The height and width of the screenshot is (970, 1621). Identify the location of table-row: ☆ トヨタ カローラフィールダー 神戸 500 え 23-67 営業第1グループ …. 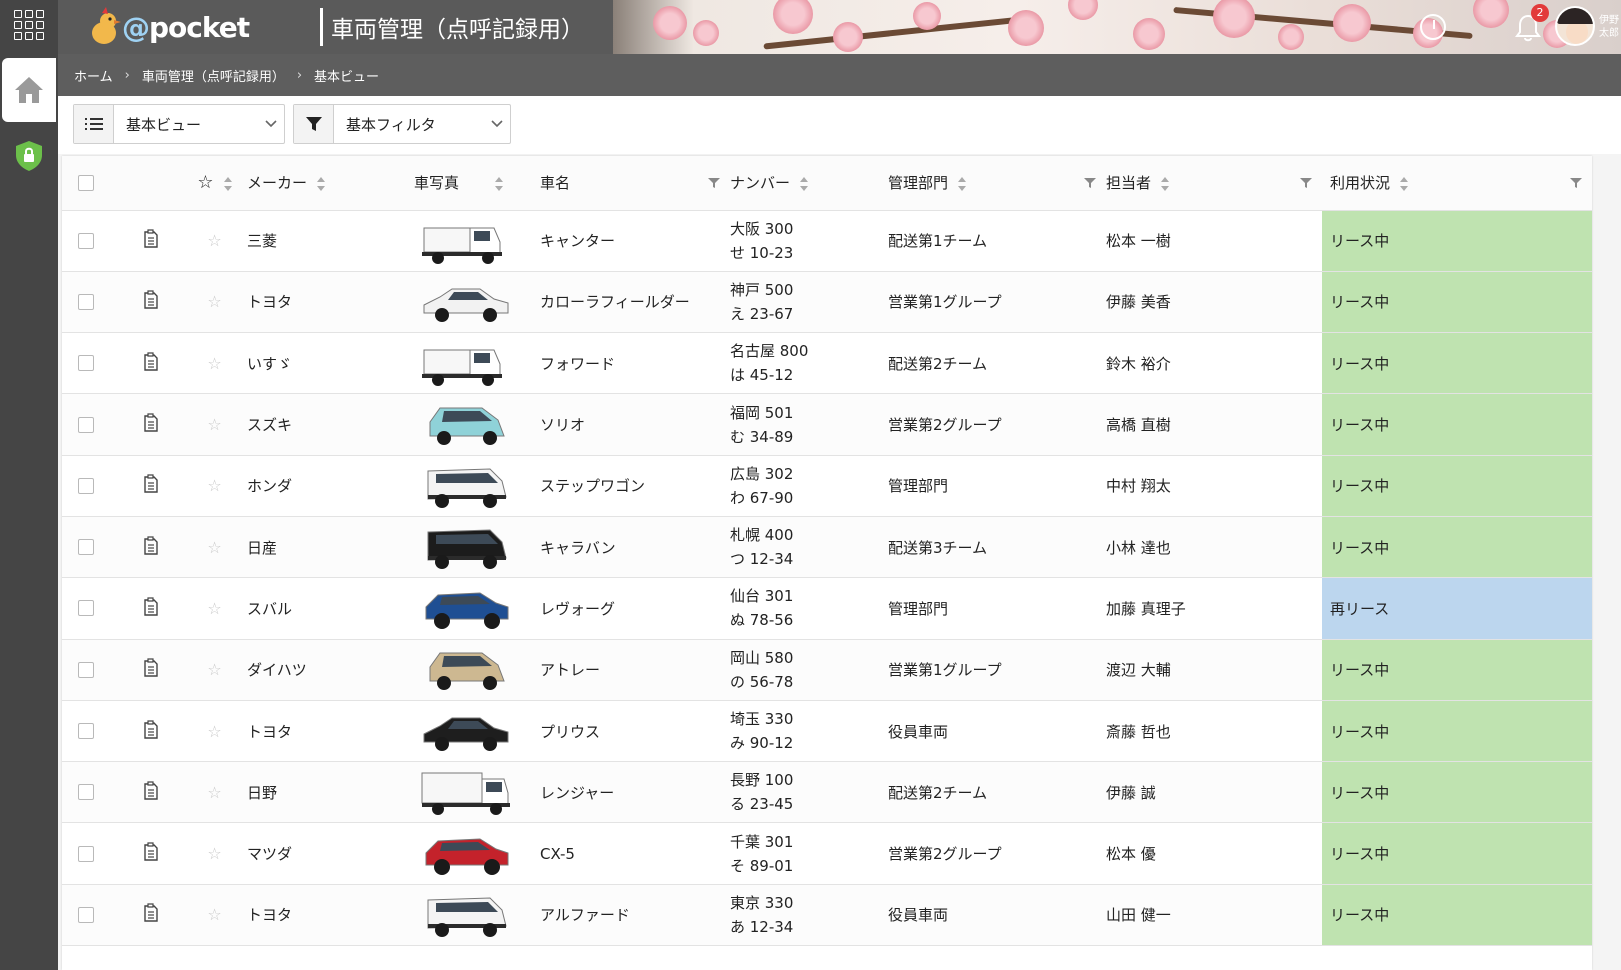
(827, 302).